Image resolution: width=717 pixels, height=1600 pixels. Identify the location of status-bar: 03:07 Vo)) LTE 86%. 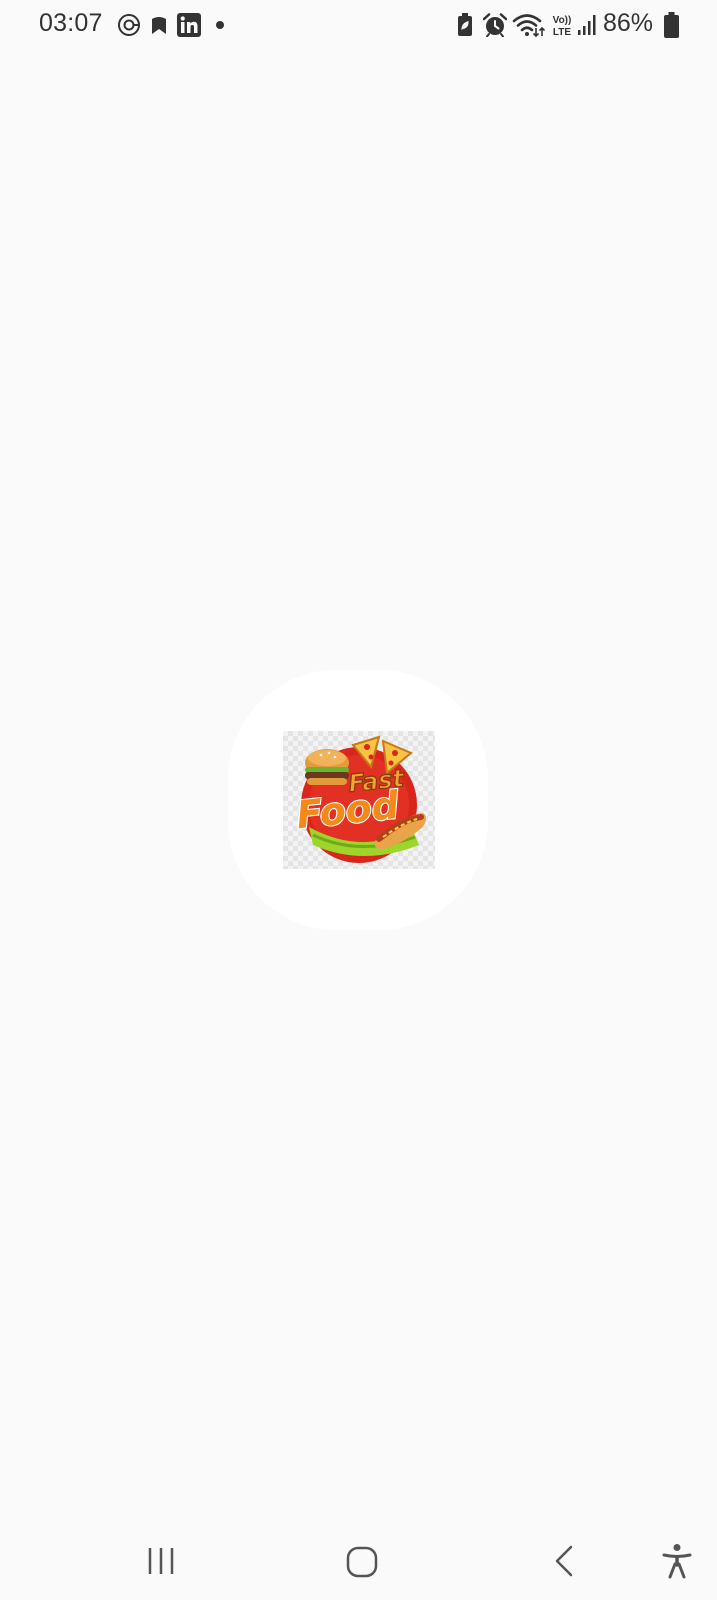
(358, 26).